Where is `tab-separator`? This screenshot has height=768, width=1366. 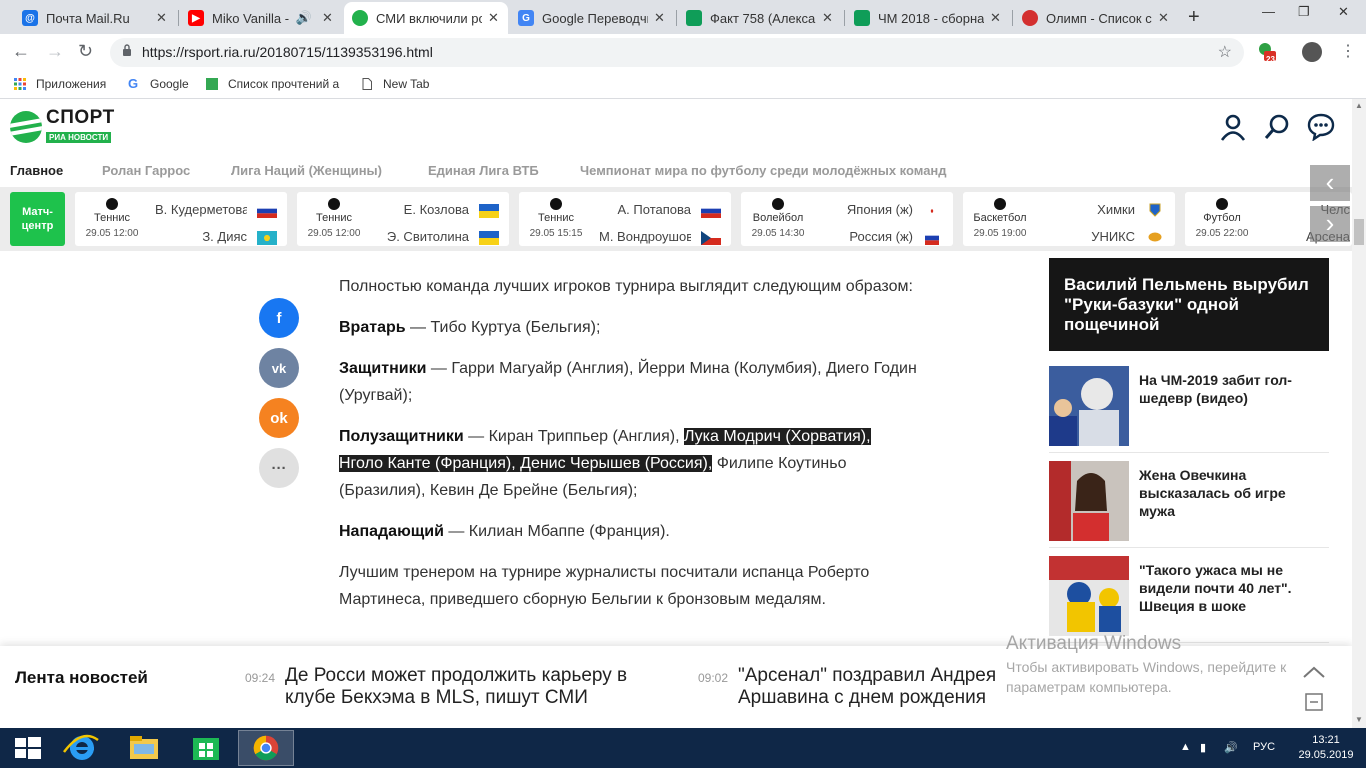
tab-separator is located at coordinates (178, 18).